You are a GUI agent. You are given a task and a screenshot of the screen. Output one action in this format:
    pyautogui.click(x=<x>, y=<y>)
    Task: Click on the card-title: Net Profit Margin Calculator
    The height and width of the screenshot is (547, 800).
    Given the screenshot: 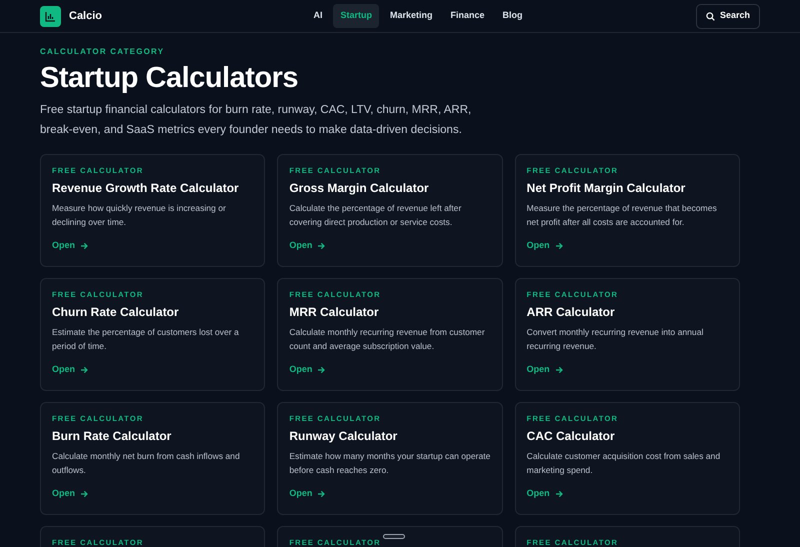 What is the action you would take?
    pyautogui.click(x=606, y=188)
    